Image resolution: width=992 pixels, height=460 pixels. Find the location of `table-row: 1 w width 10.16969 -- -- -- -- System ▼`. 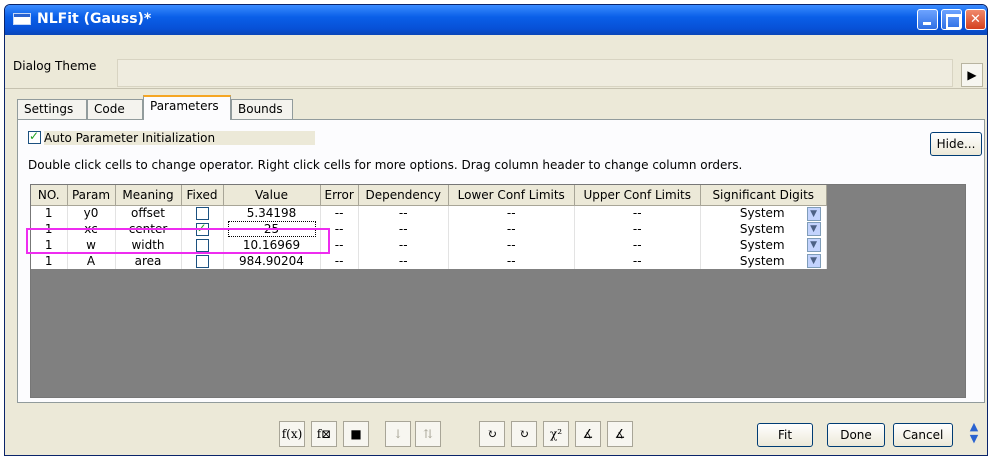

table-row: 1 w width 10.16969 -- -- -- -- System ▼ is located at coordinates (429, 245).